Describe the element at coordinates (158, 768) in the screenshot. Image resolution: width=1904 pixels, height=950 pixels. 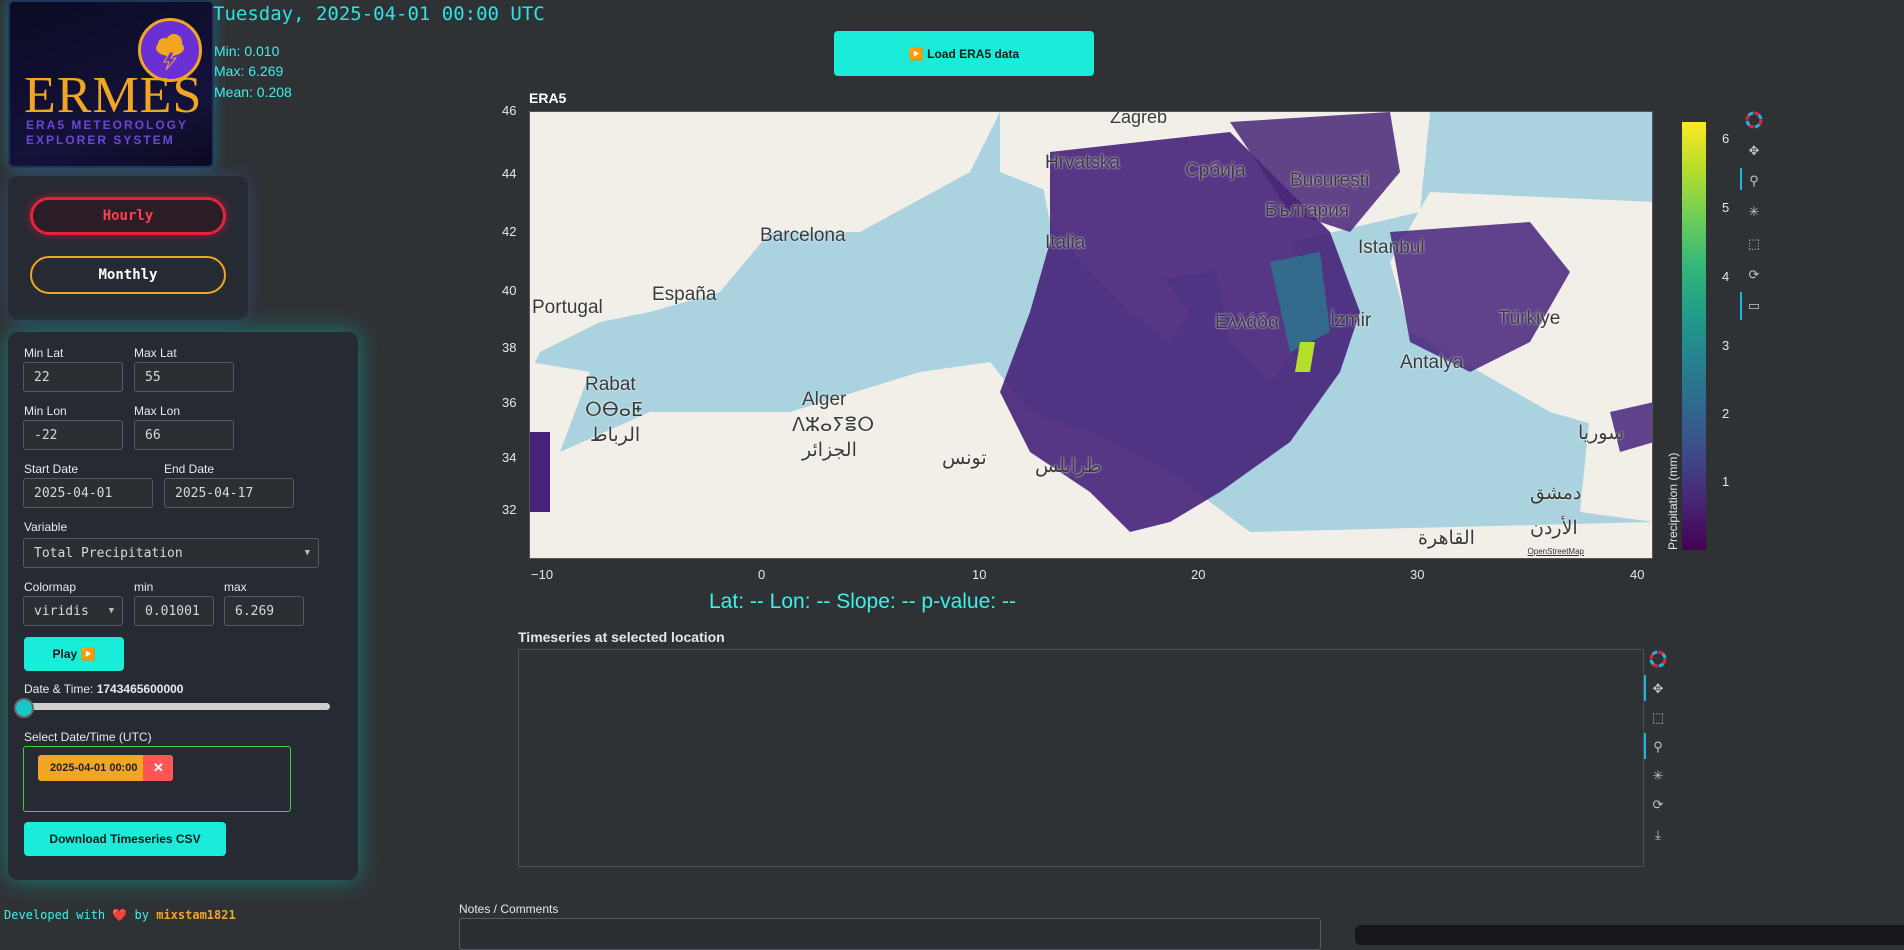
I see `close-icon: ✕` at that location.